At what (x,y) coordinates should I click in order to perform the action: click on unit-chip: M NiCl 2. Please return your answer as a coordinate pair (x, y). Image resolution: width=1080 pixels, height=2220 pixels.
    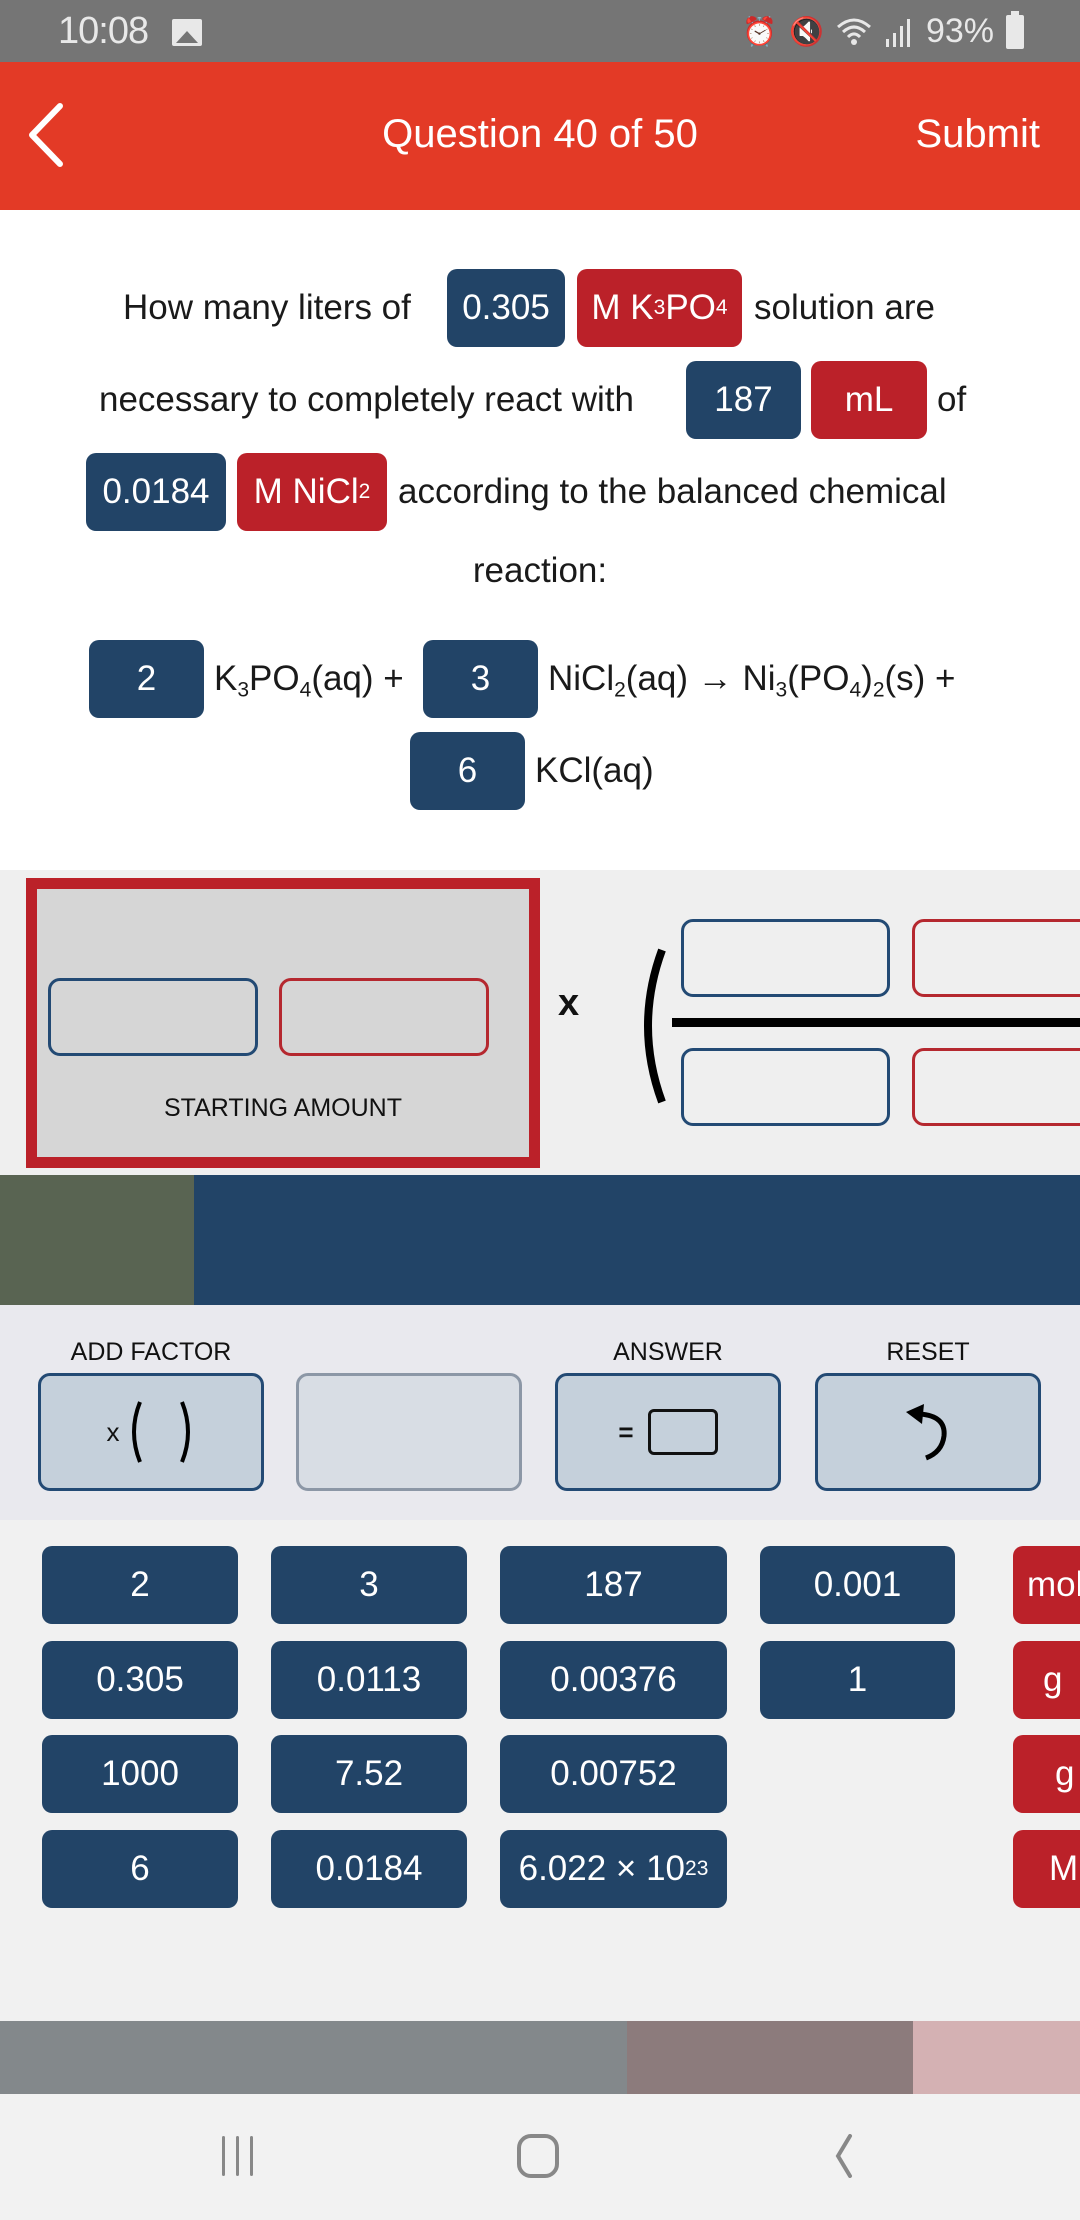
    Looking at the image, I should click on (312, 492).